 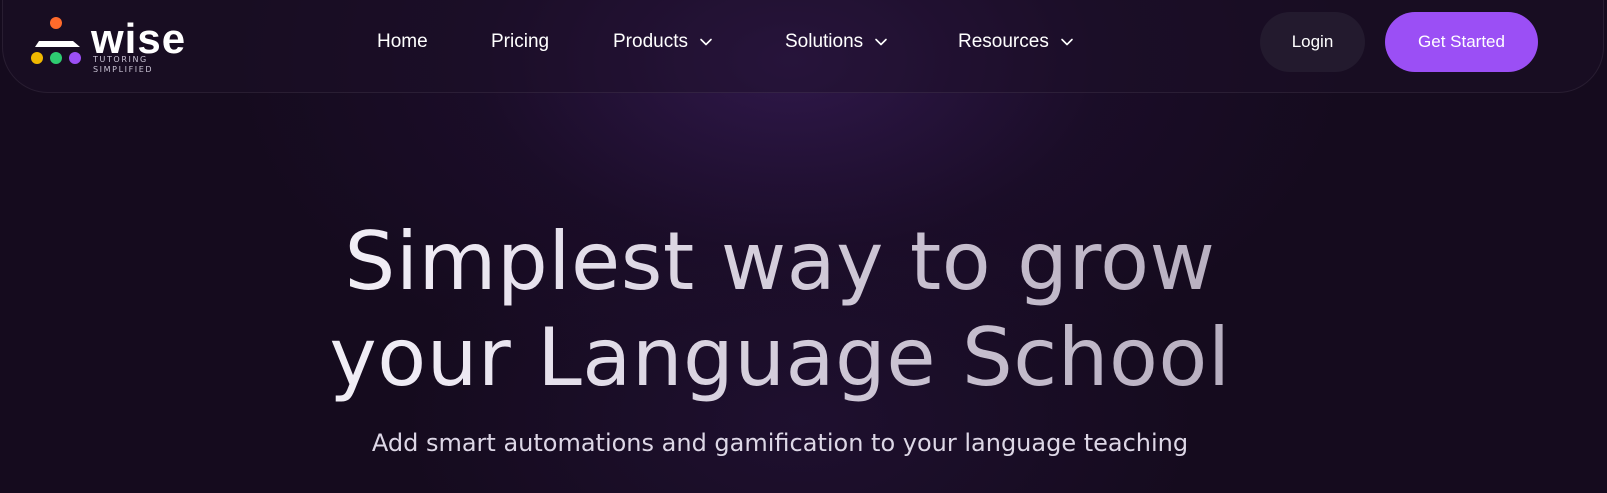 I want to click on nav-item-home: Home, so click(x=402, y=42).